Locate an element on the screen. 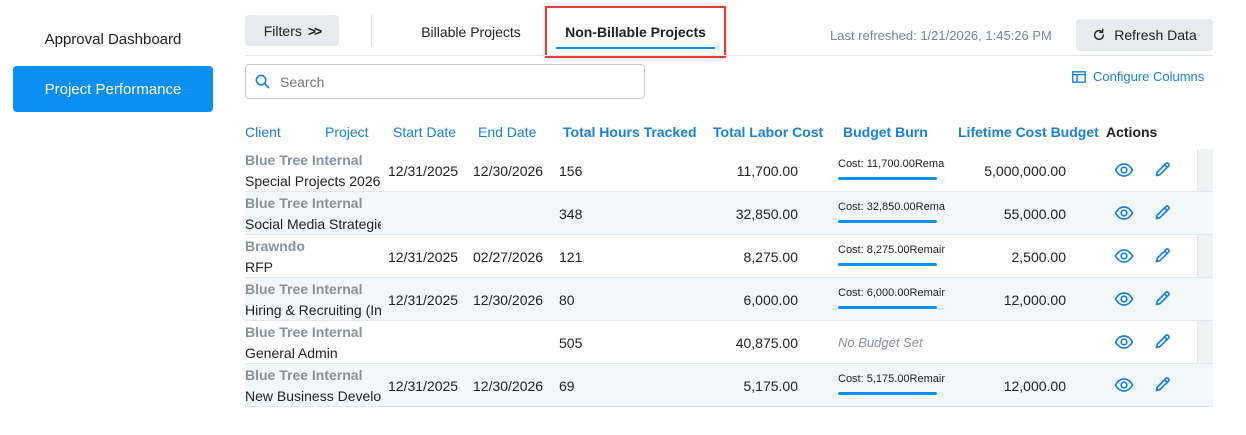  project-name: Special Projects 2026 is located at coordinates (313, 181).